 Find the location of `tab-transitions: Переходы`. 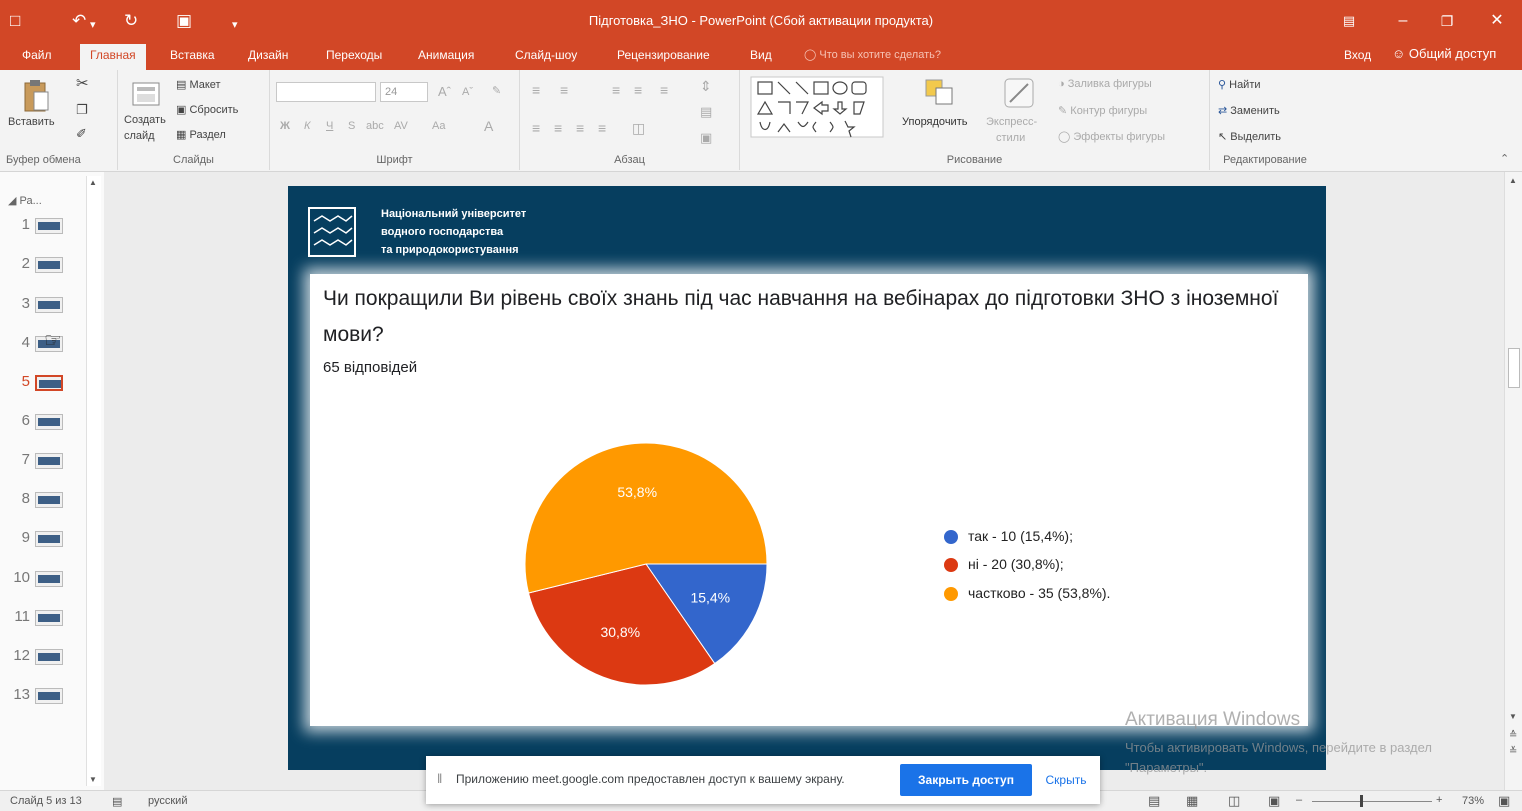

tab-transitions: Переходы is located at coordinates (354, 55).